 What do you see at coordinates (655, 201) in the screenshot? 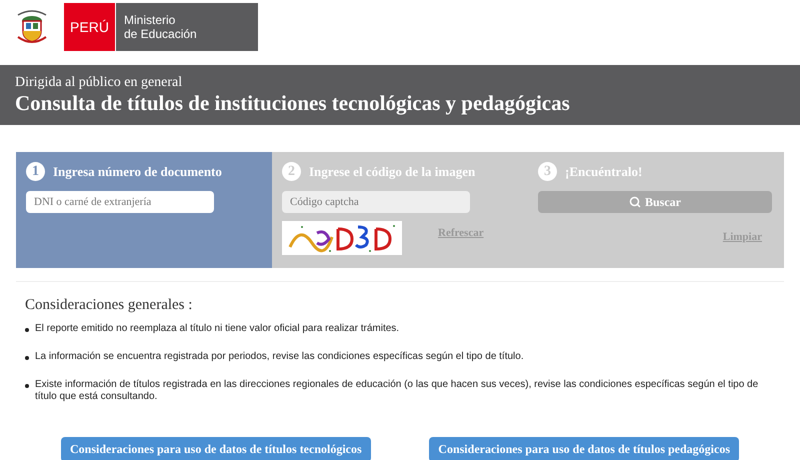
I see `search-button: Buscar` at bounding box center [655, 201].